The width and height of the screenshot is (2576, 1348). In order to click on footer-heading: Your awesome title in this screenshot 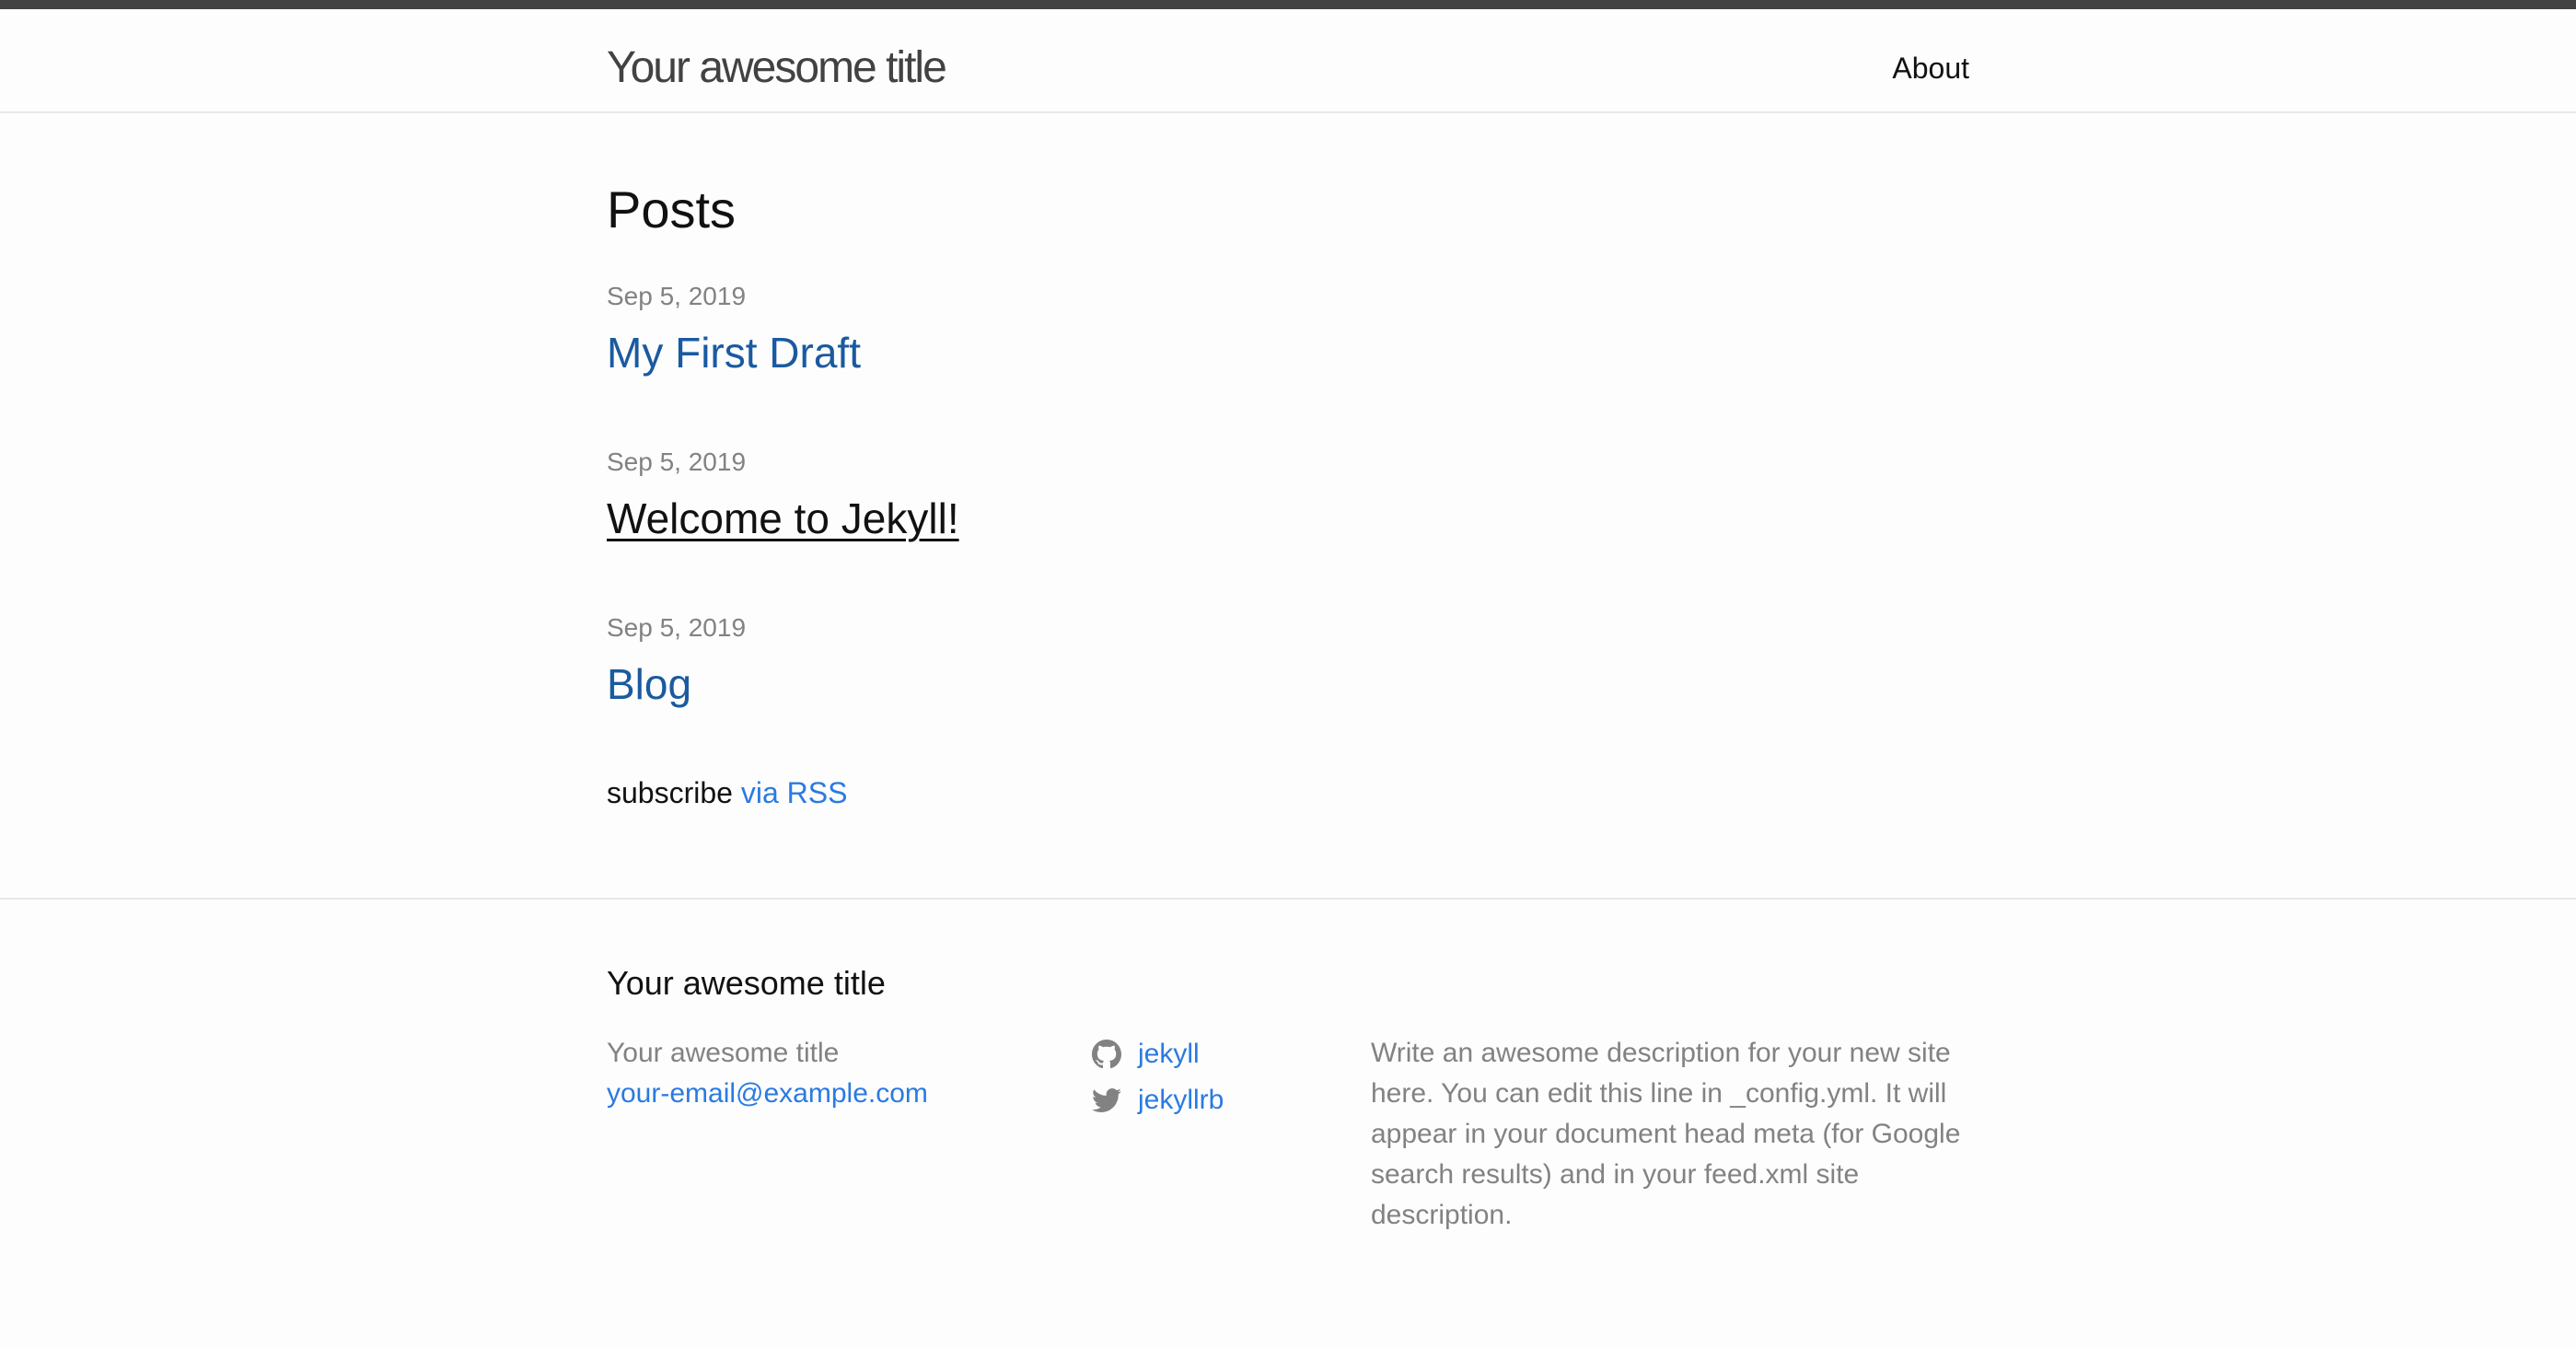, I will do `click(746, 983)`.